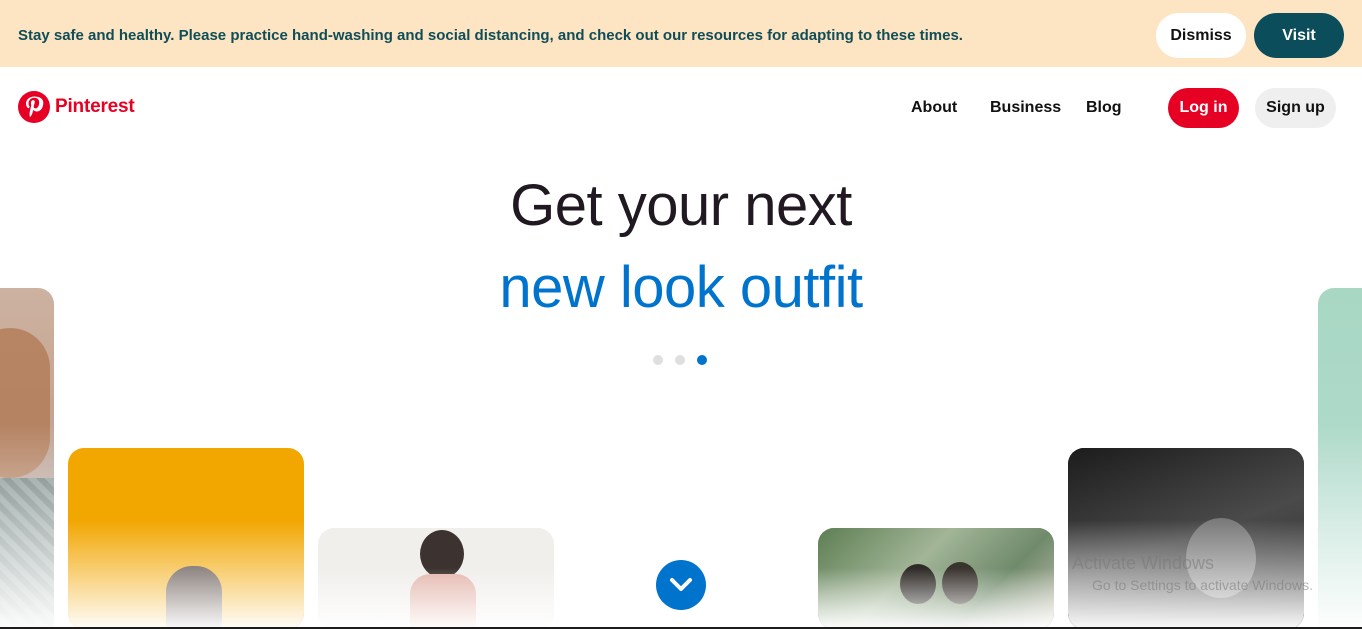 The width and height of the screenshot is (1362, 629). Describe the element at coordinates (702, 360) in the screenshot. I see `carousel-dot-active` at that location.